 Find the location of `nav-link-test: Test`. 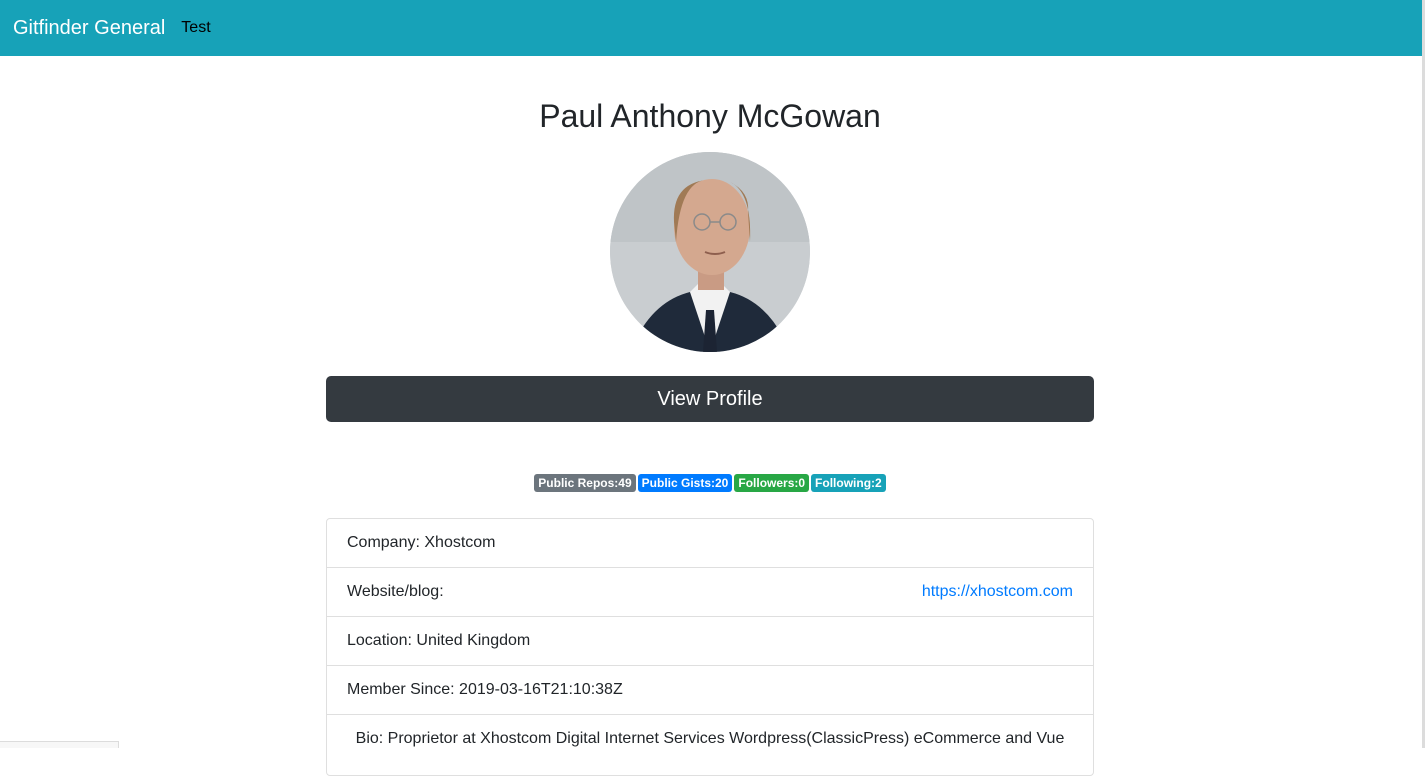

nav-link-test: Test is located at coordinates (195, 28).